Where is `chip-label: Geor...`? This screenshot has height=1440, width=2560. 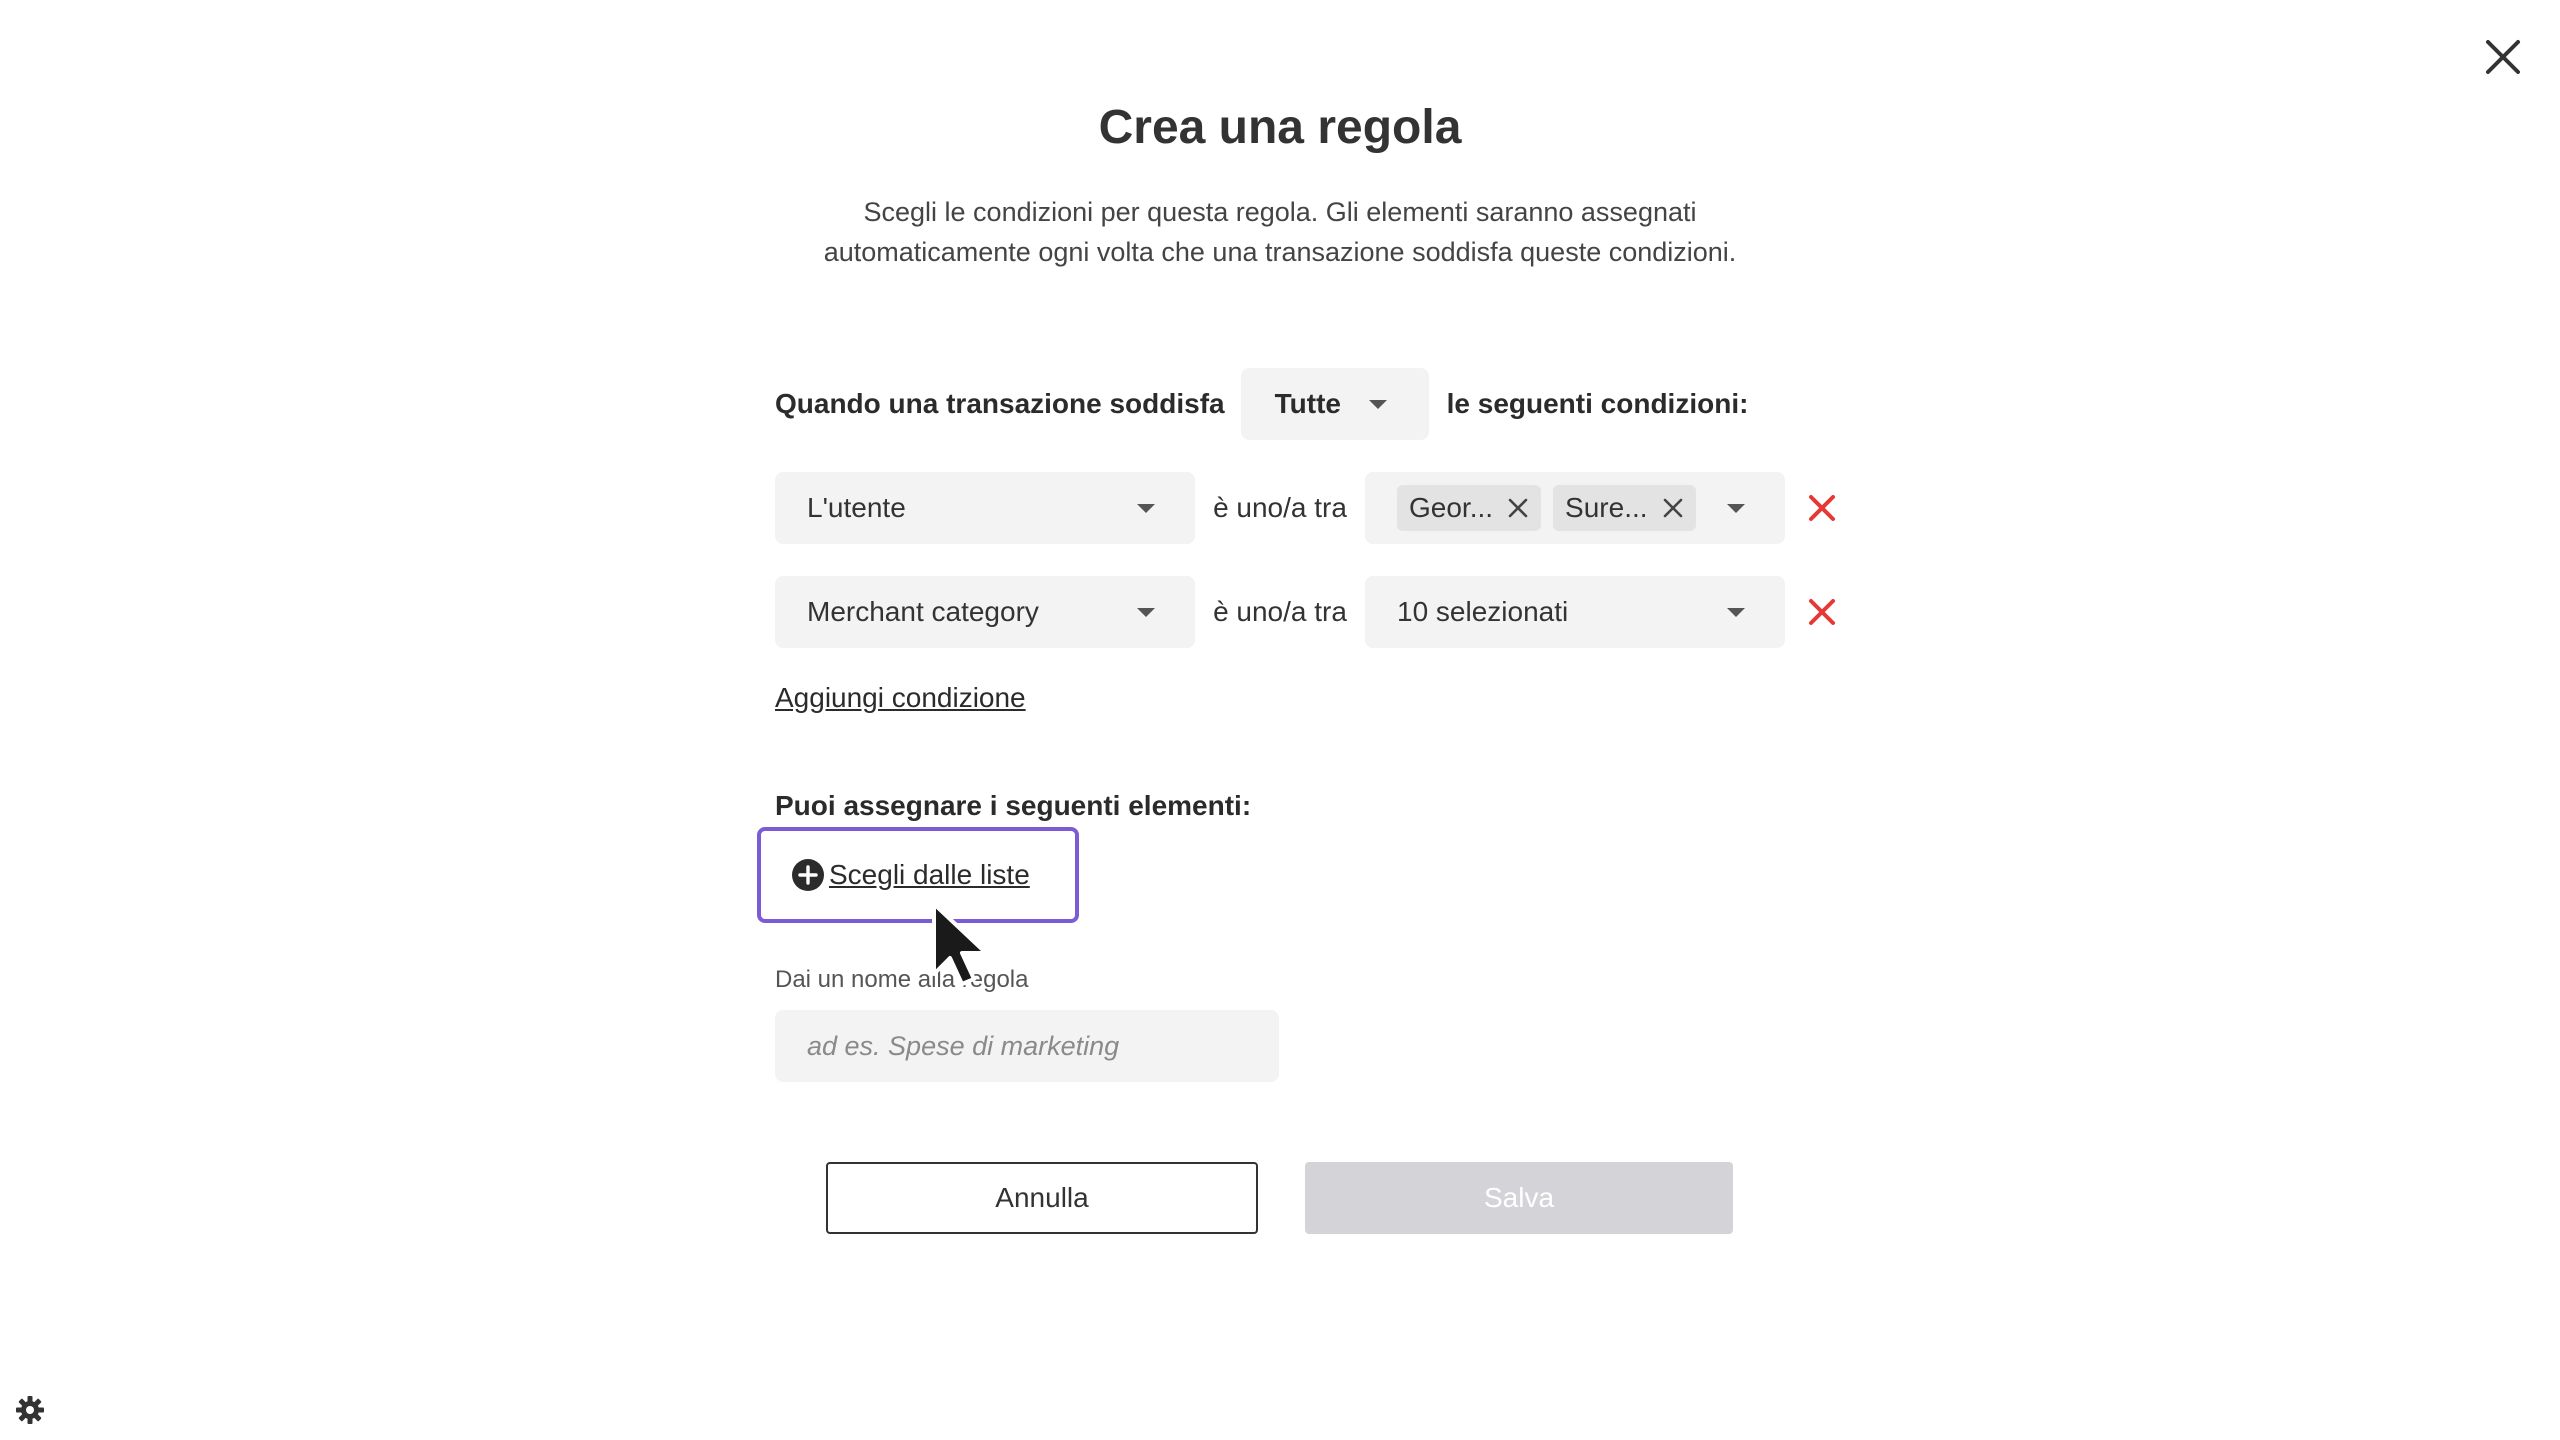
chip-label: Geor... is located at coordinates (1451, 507).